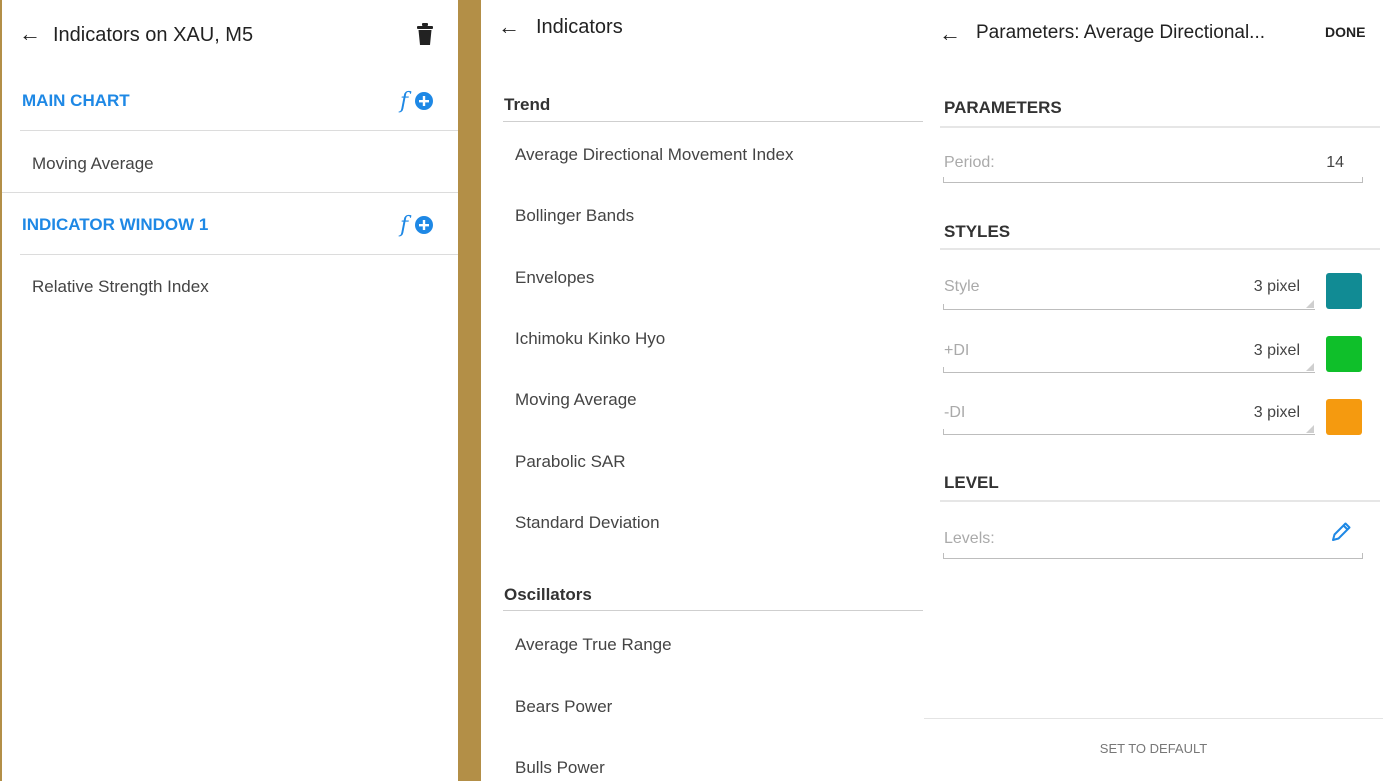 This screenshot has width=1383, height=781. I want to click on minus-di-color-swatch, so click(1344, 417).